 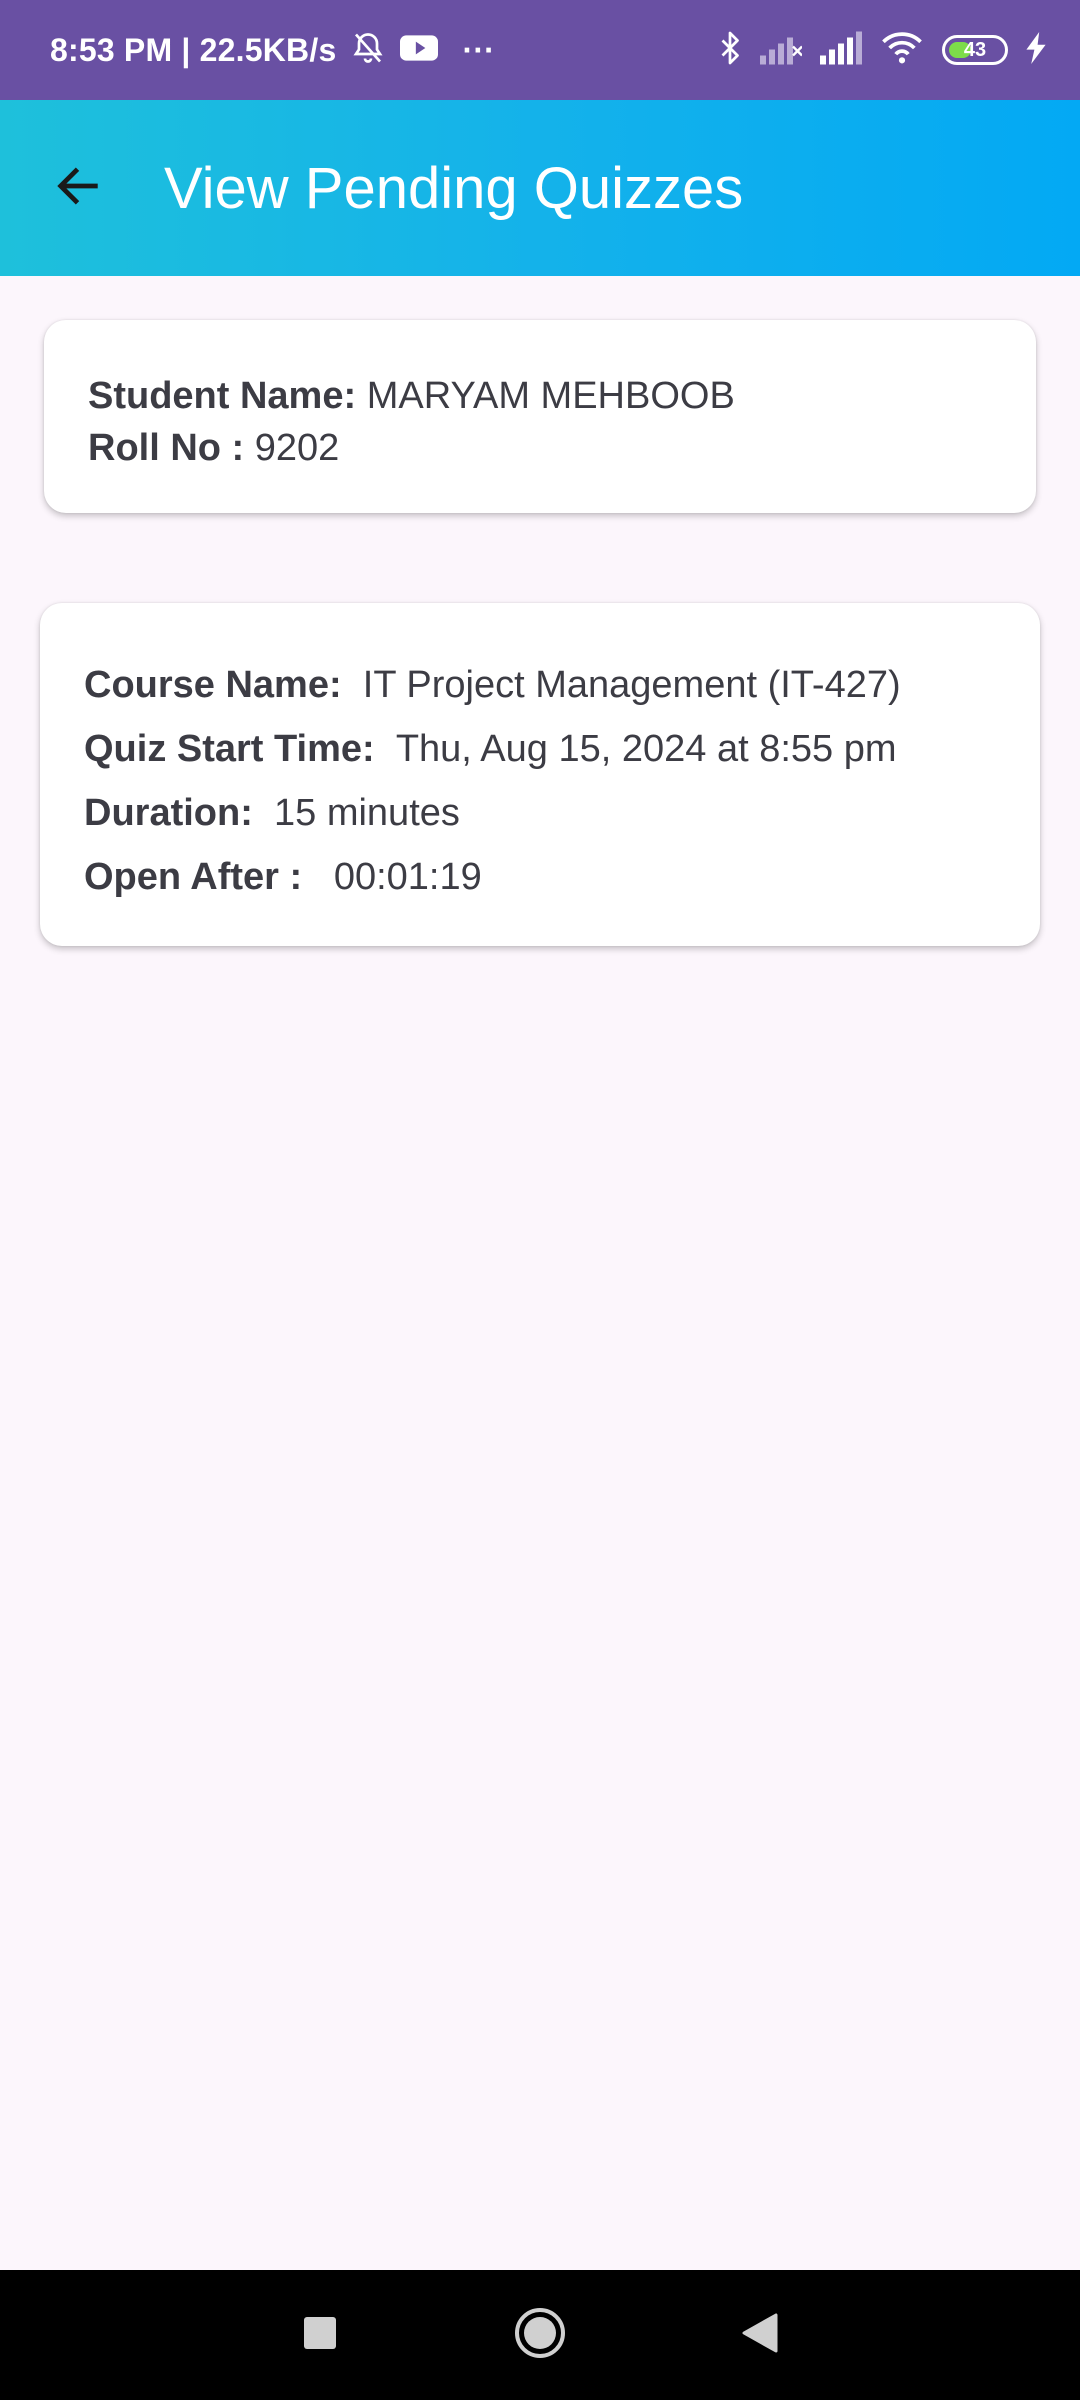 I want to click on signal-weak-icon, so click(x=781, y=50).